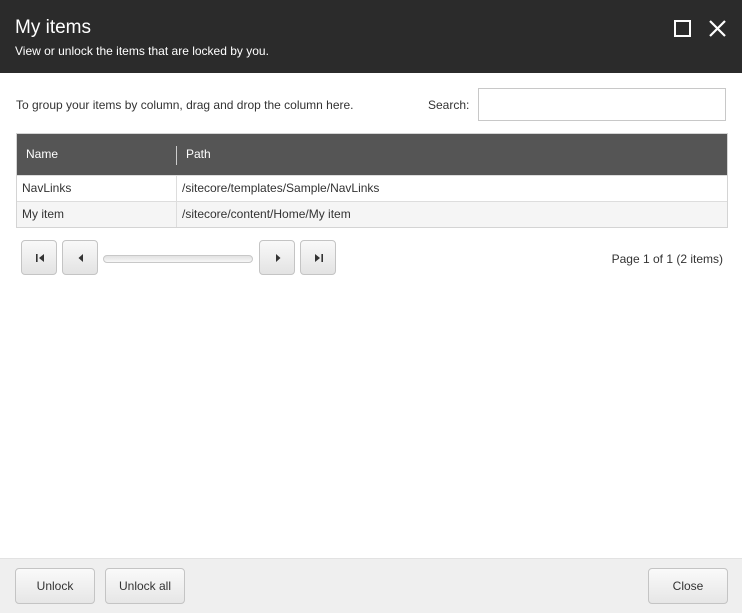 The width and height of the screenshot is (742, 613). What do you see at coordinates (667, 259) in the screenshot?
I see `pager-info: Page 1 of 1 (2 items)` at bounding box center [667, 259].